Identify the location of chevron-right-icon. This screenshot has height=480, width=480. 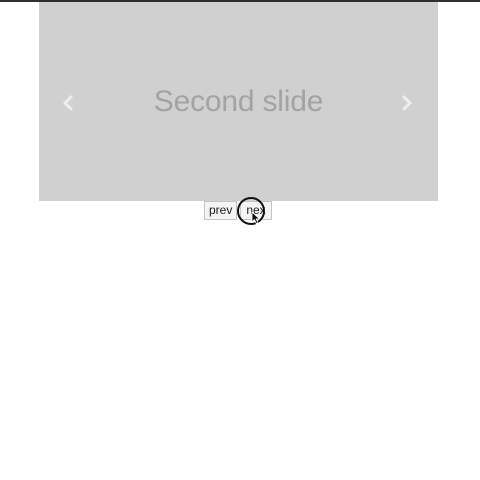
(407, 103).